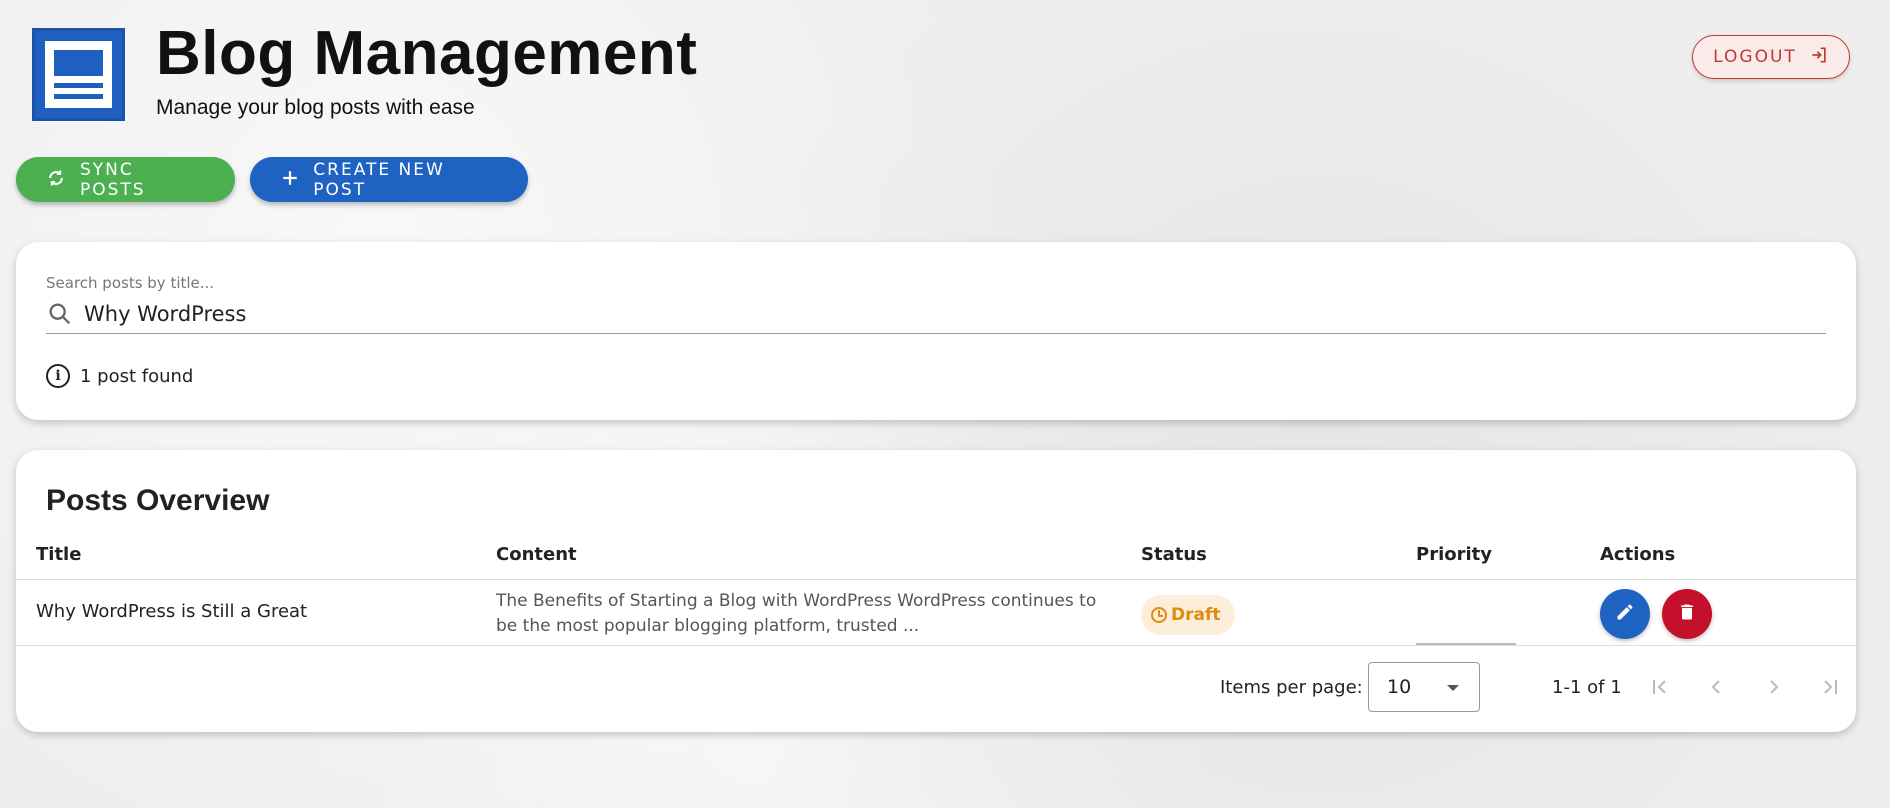 This screenshot has width=1890, height=808. What do you see at coordinates (137, 376) in the screenshot?
I see `results-count: 1 post found` at bounding box center [137, 376].